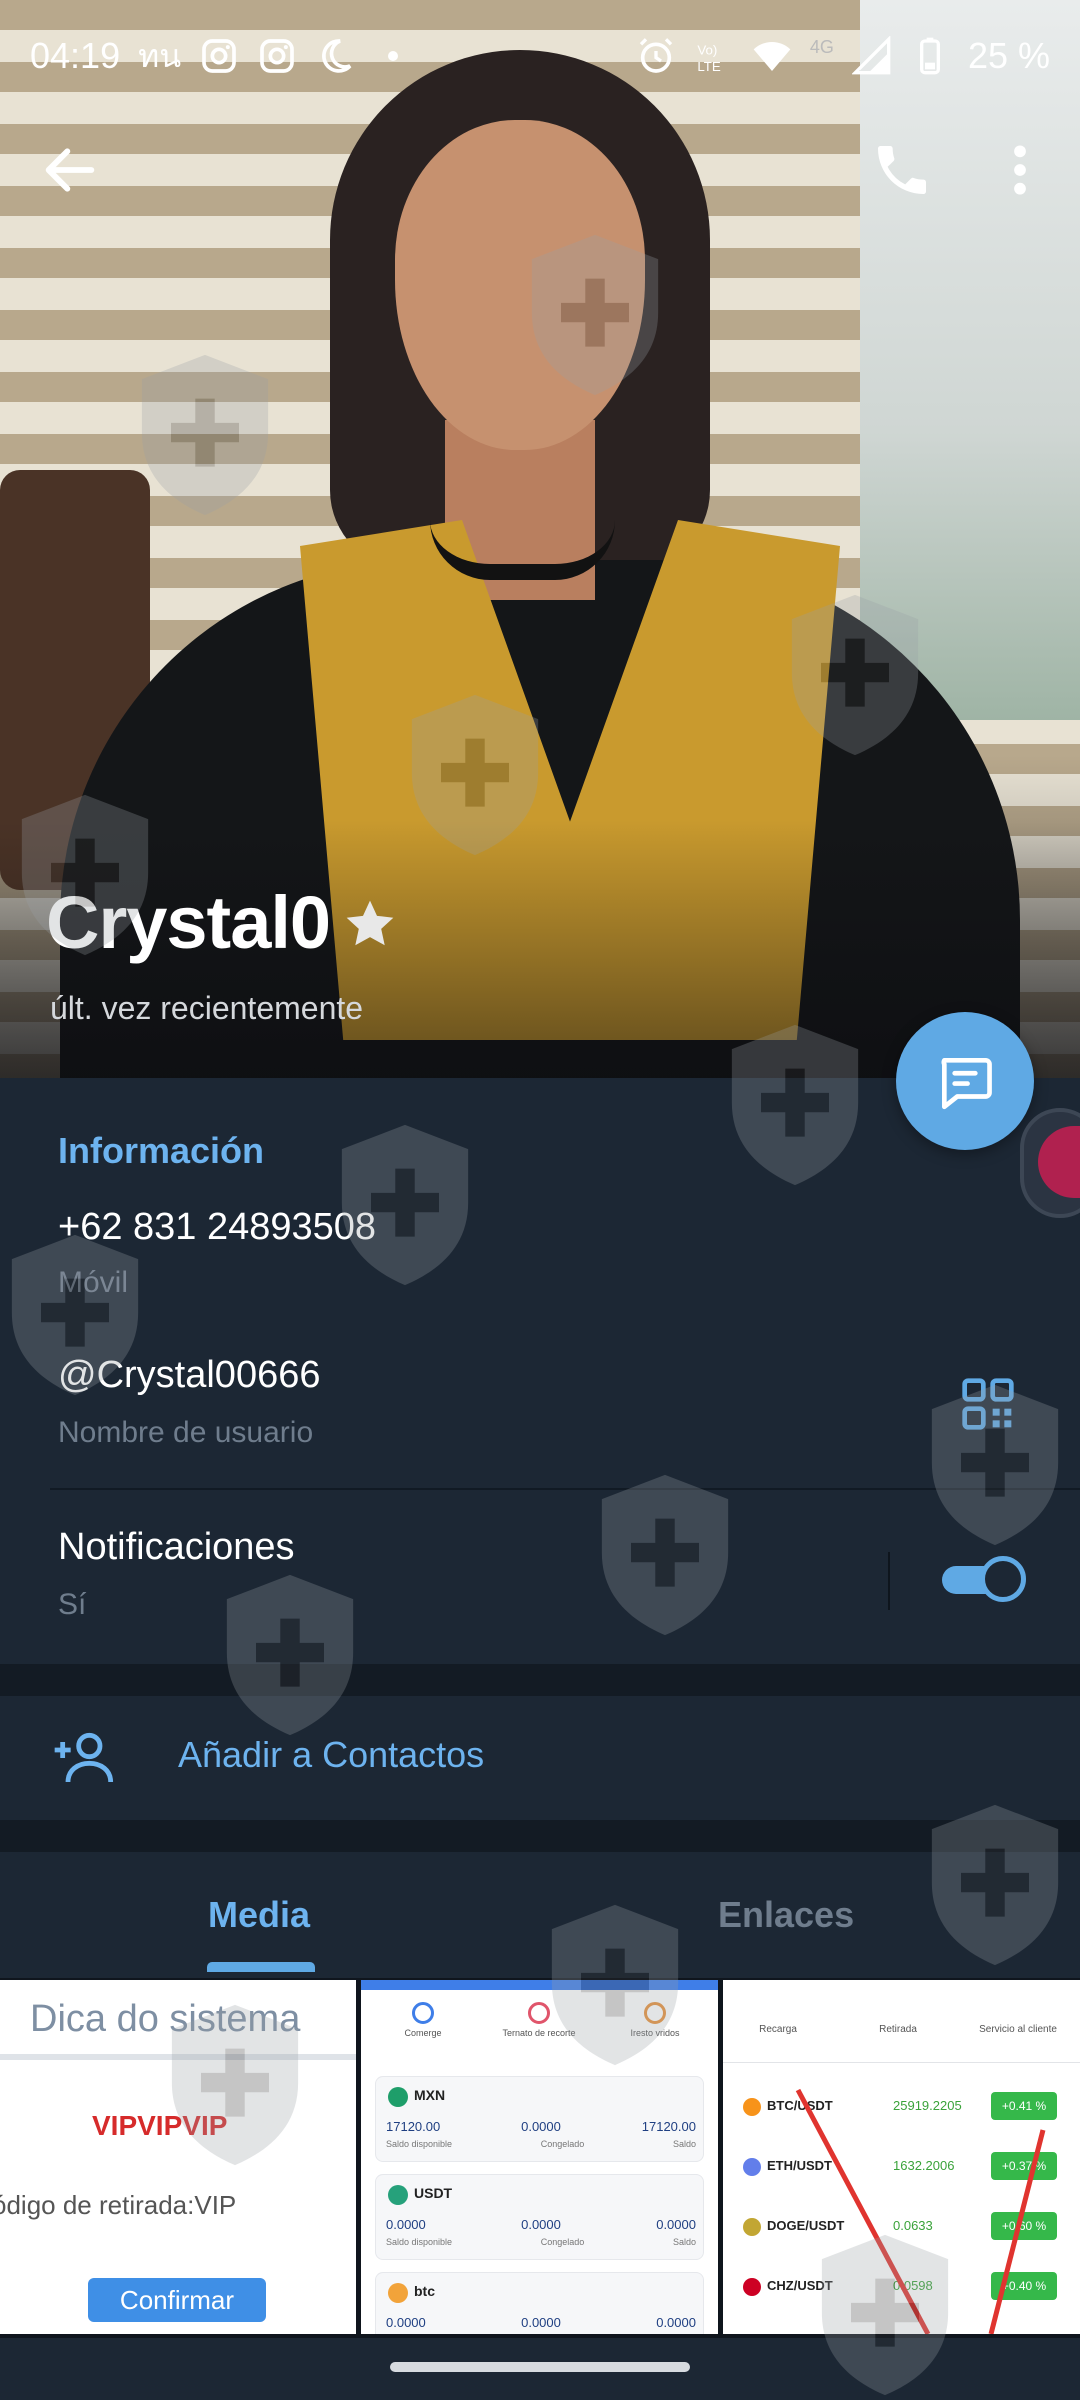 The width and height of the screenshot is (1080, 2400). I want to click on moon-icon, so click(337, 56).